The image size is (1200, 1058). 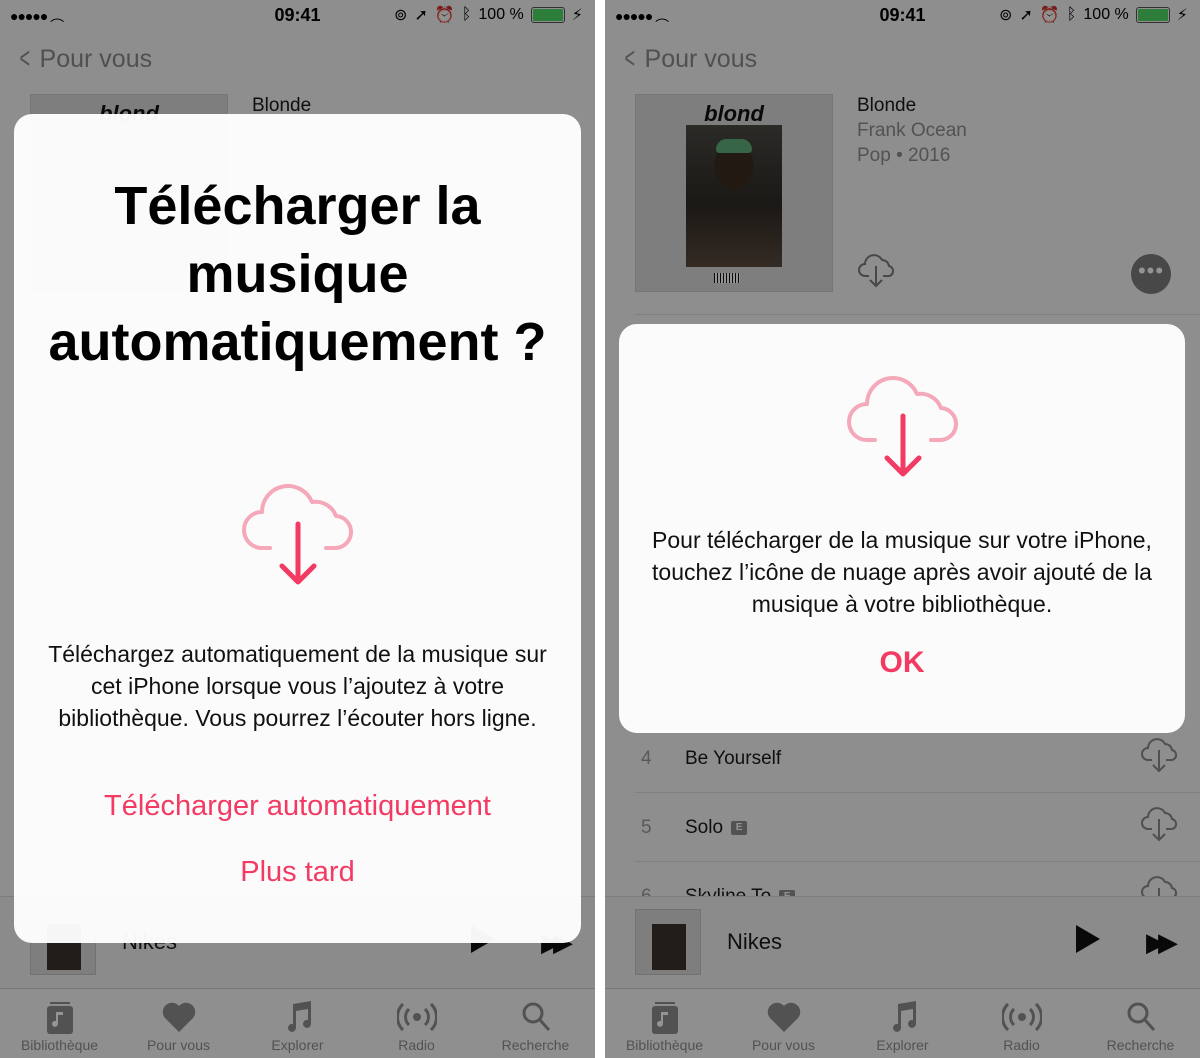 I want to click on screens-divider, so click(x=600, y=529).